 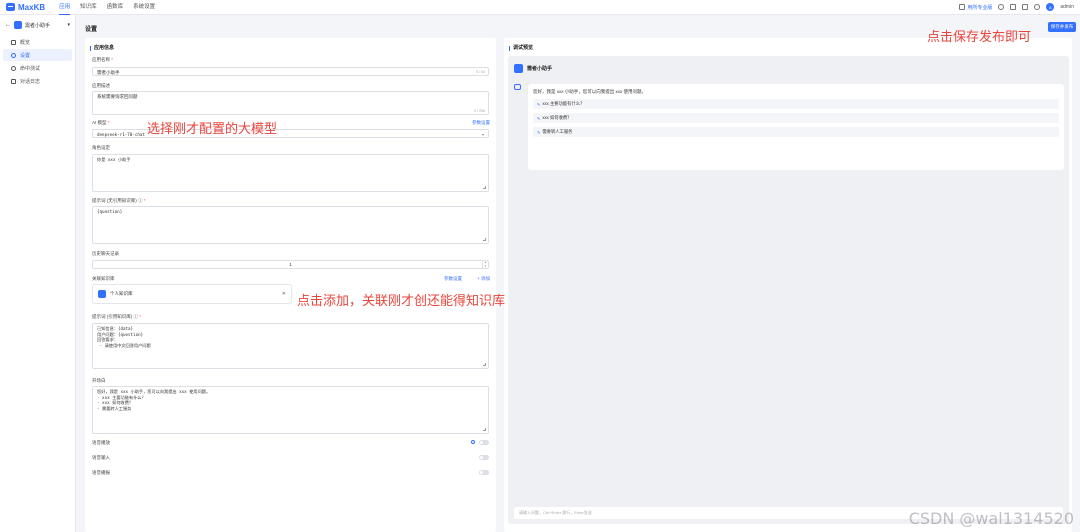 What do you see at coordinates (540, 7) in the screenshot?
I see `top-bar: MaxKB 应用 知识库 函数库 系统设置 用所专业版 A admin` at bounding box center [540, 7].